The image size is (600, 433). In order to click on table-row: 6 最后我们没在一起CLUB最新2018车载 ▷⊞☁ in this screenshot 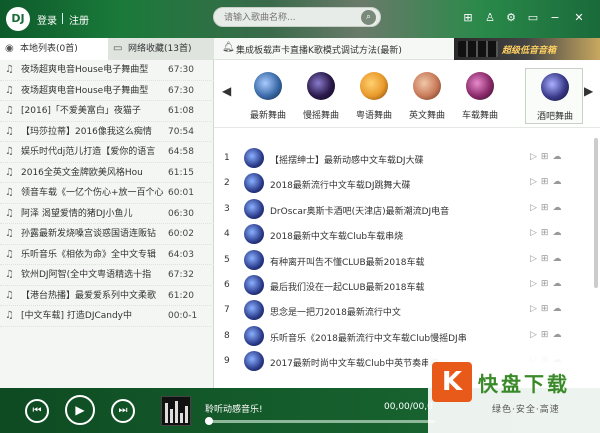, I will do `click(407, 285)`.